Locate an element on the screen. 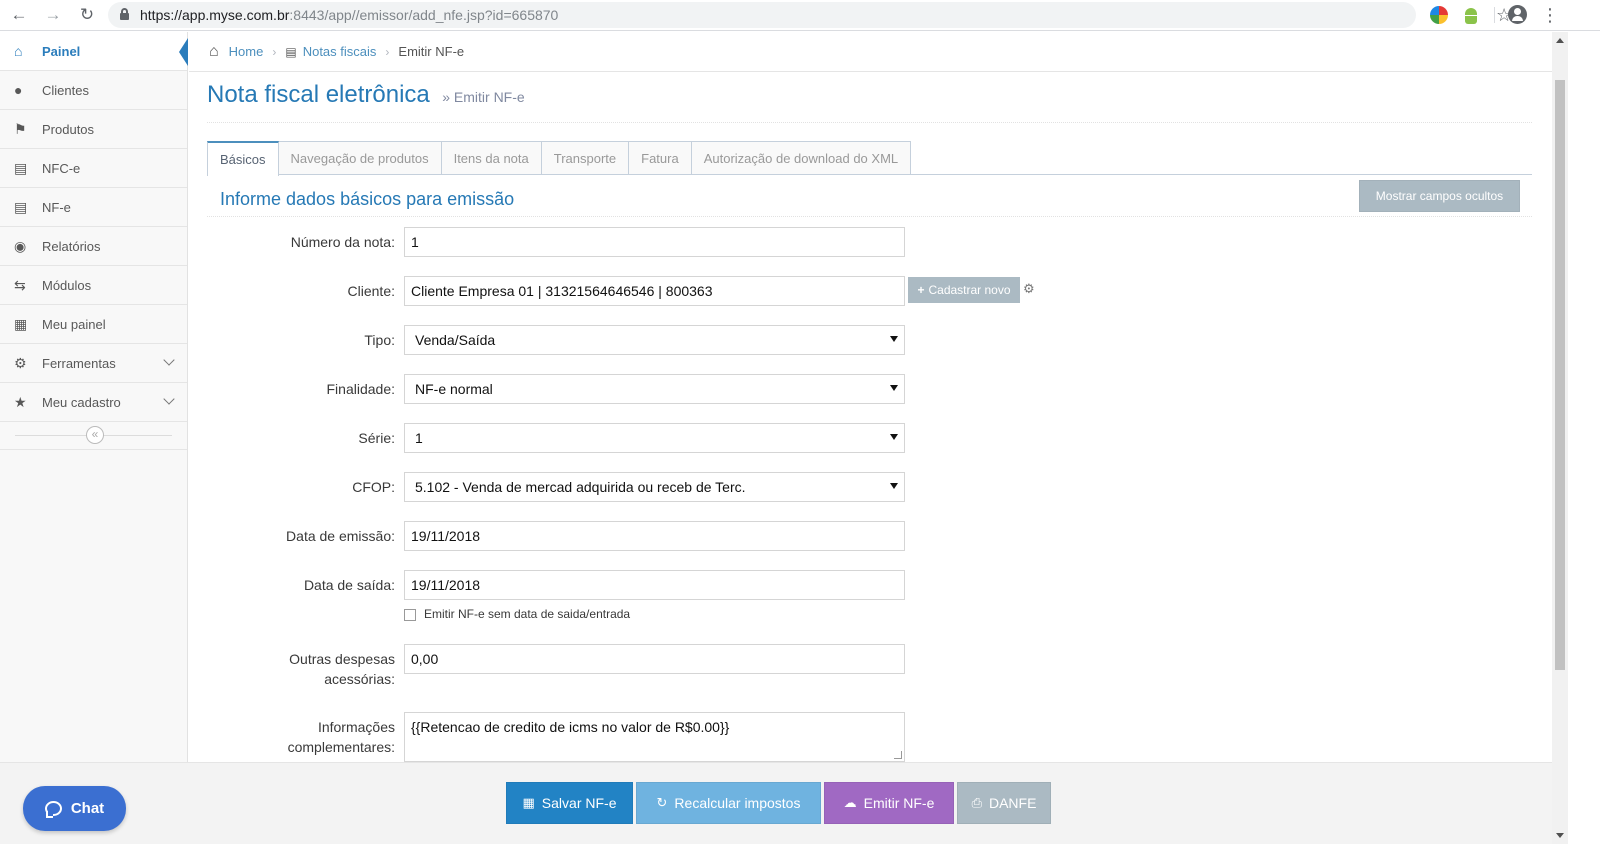 The image size is (1600, 860). toolbar-divider is located at coordinates (1494, 15).